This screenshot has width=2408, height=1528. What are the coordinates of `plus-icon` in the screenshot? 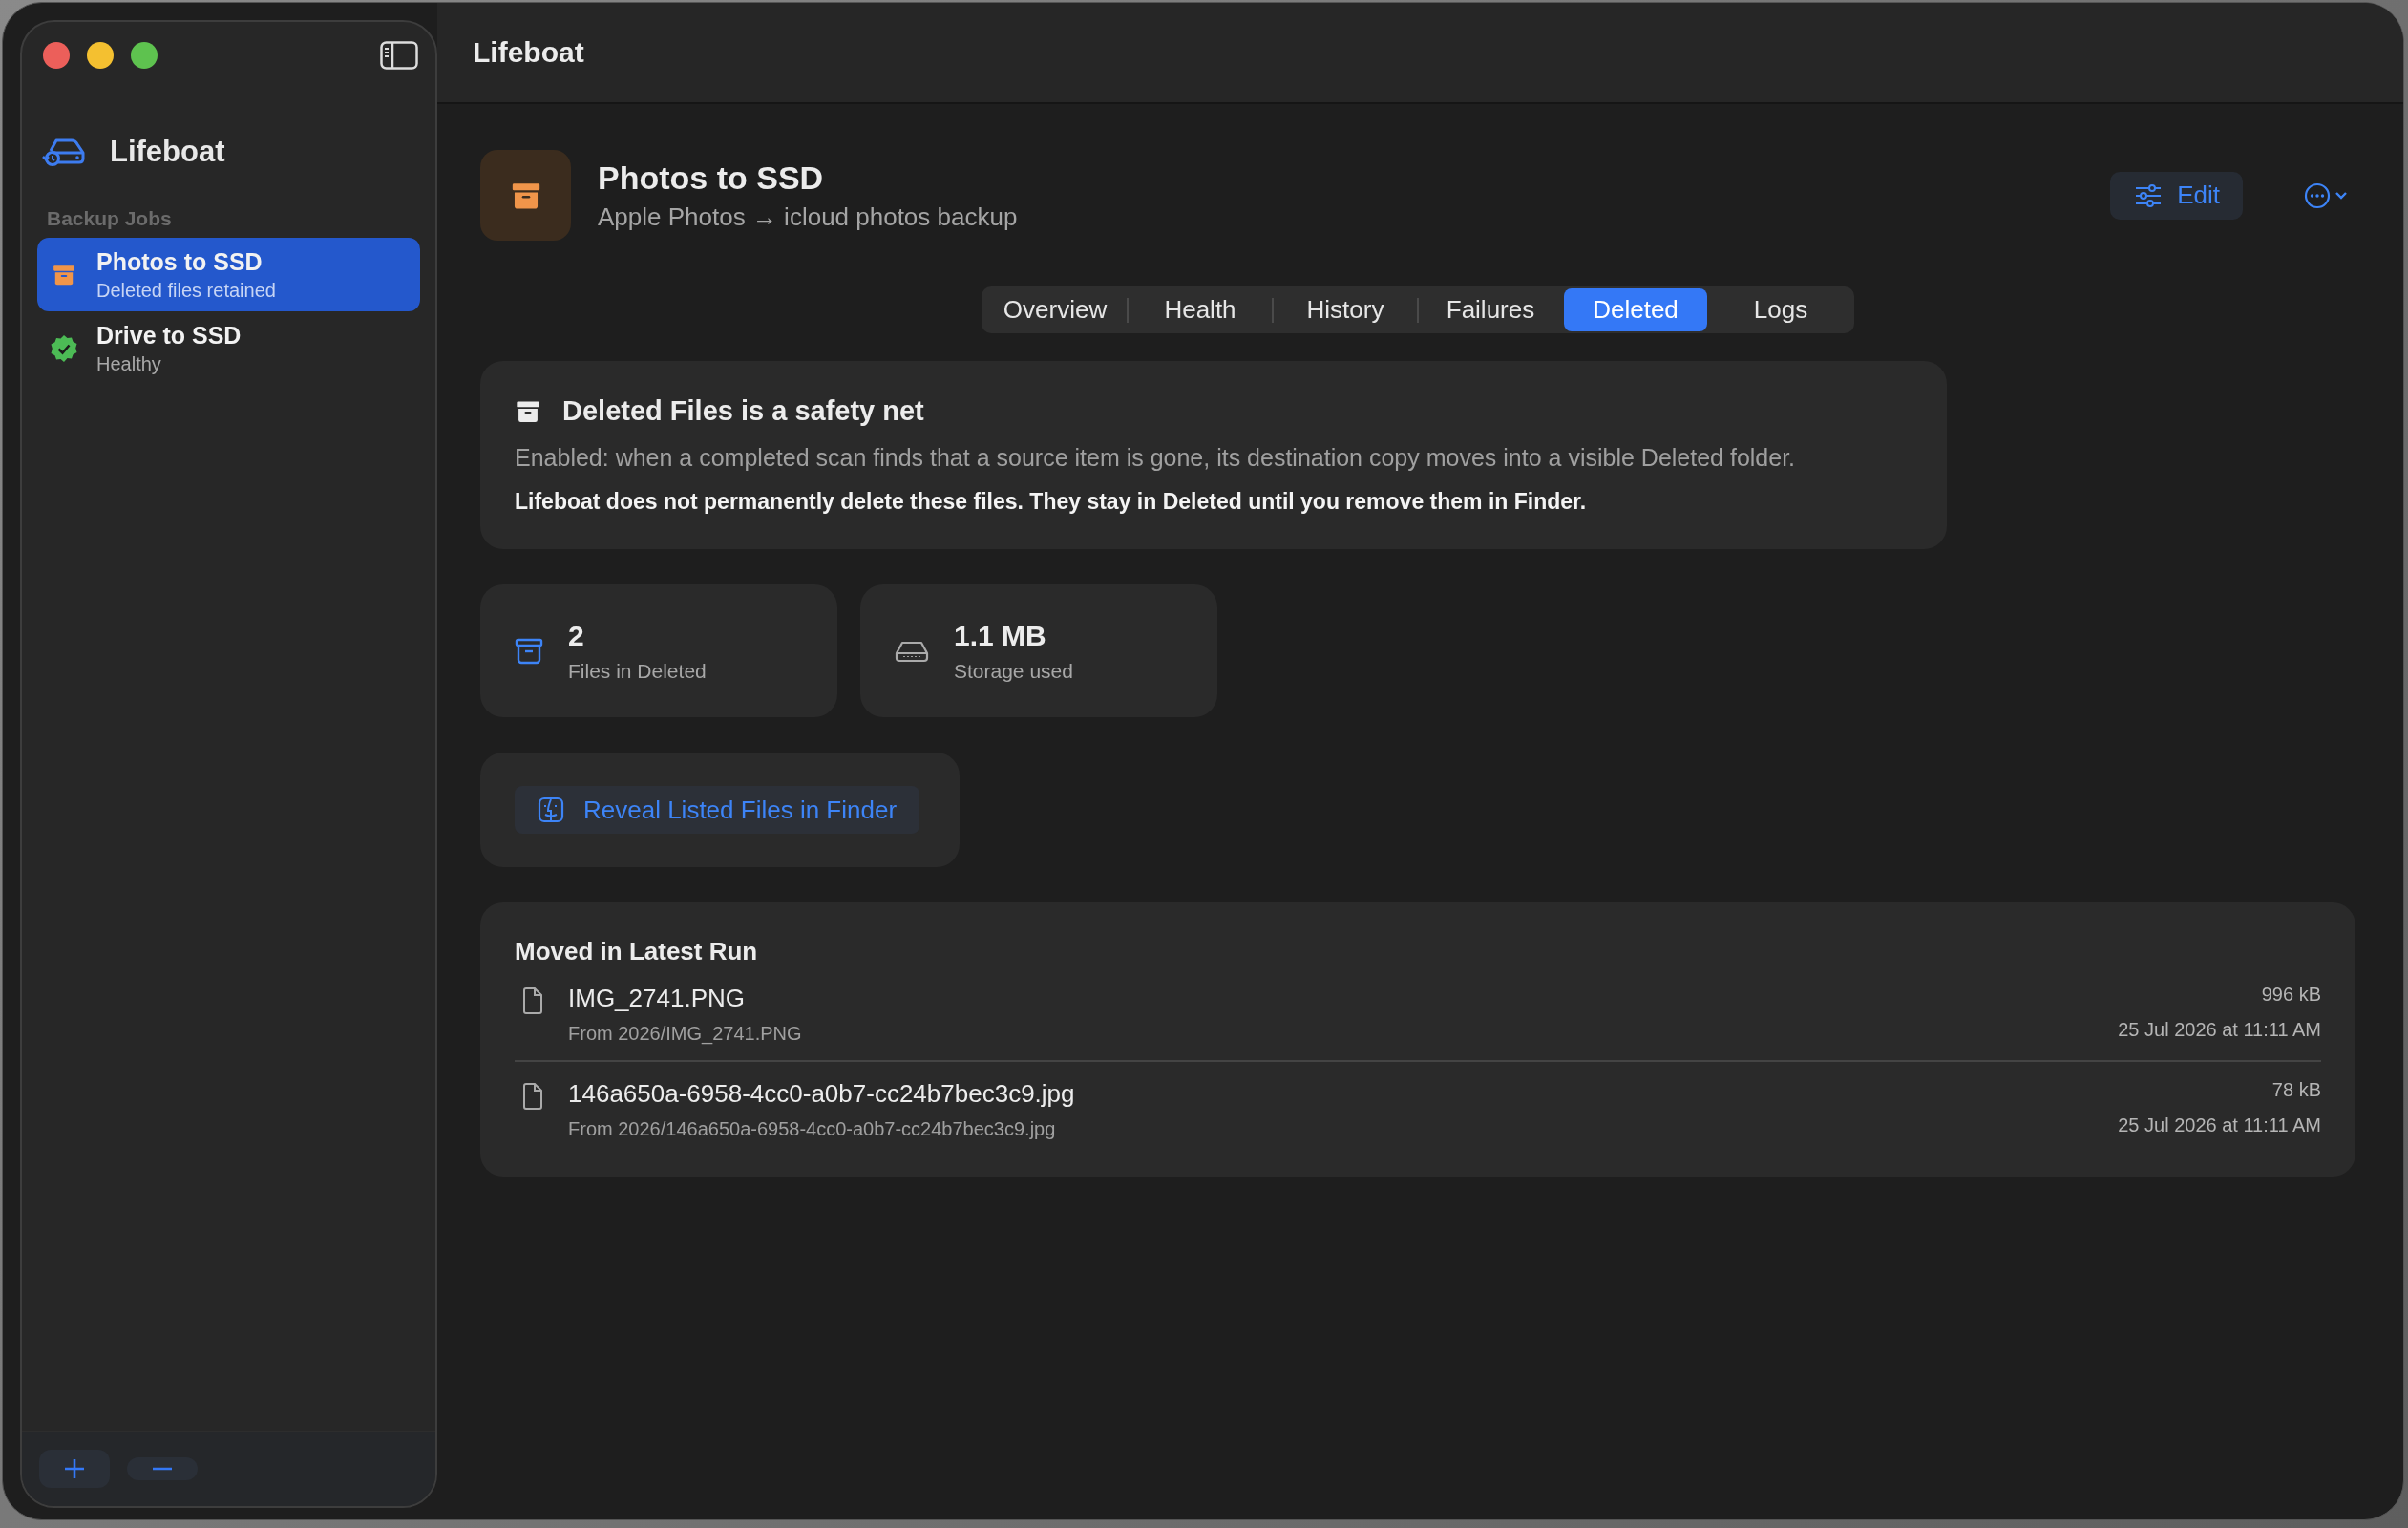 It's located at (74, 1468).